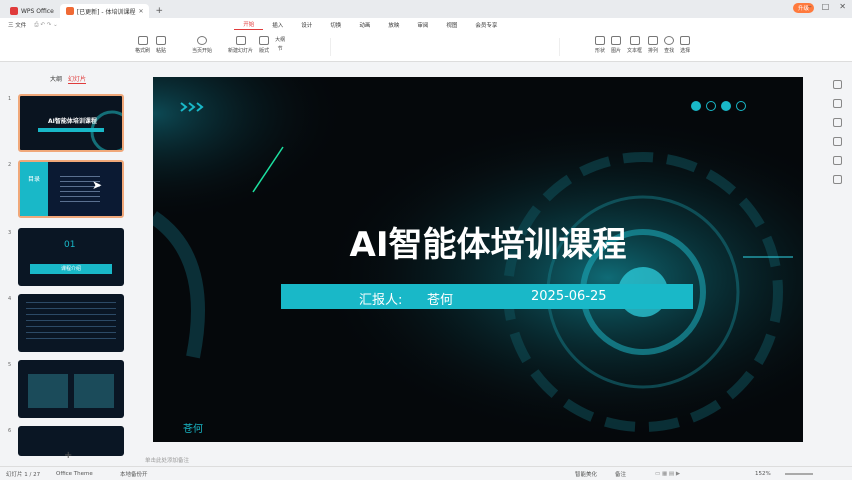 Image resolution: width=852 pixels, height=480 pixels. I want to click on slide-number: 6, so click(10, 431).